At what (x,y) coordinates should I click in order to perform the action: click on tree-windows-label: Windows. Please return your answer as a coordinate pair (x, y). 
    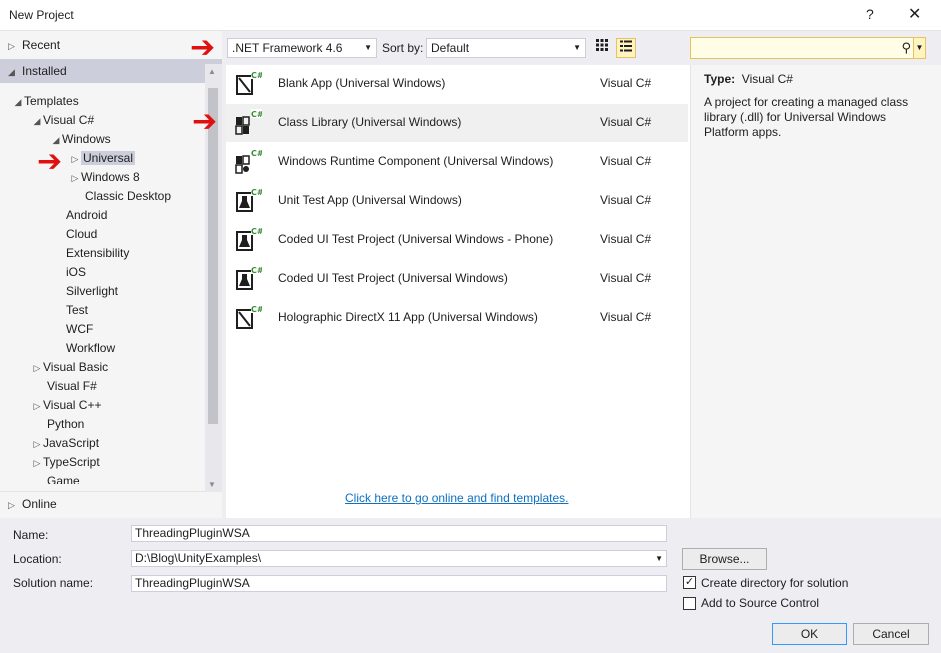
    Looking at the image, I should click on (86, 139).